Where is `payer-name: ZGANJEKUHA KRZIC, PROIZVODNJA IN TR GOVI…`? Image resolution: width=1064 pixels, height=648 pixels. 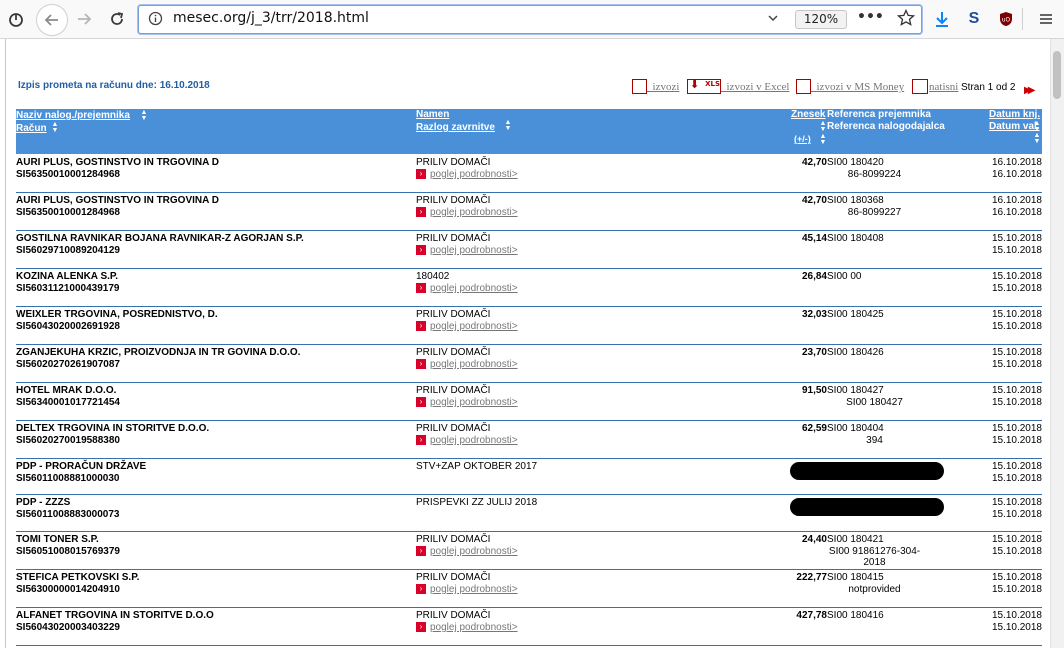 payer-name: ZGANJEKUHA KRZIC, PROIZVODNJA IN TR GOVI… is located at coordinates (158, 352).